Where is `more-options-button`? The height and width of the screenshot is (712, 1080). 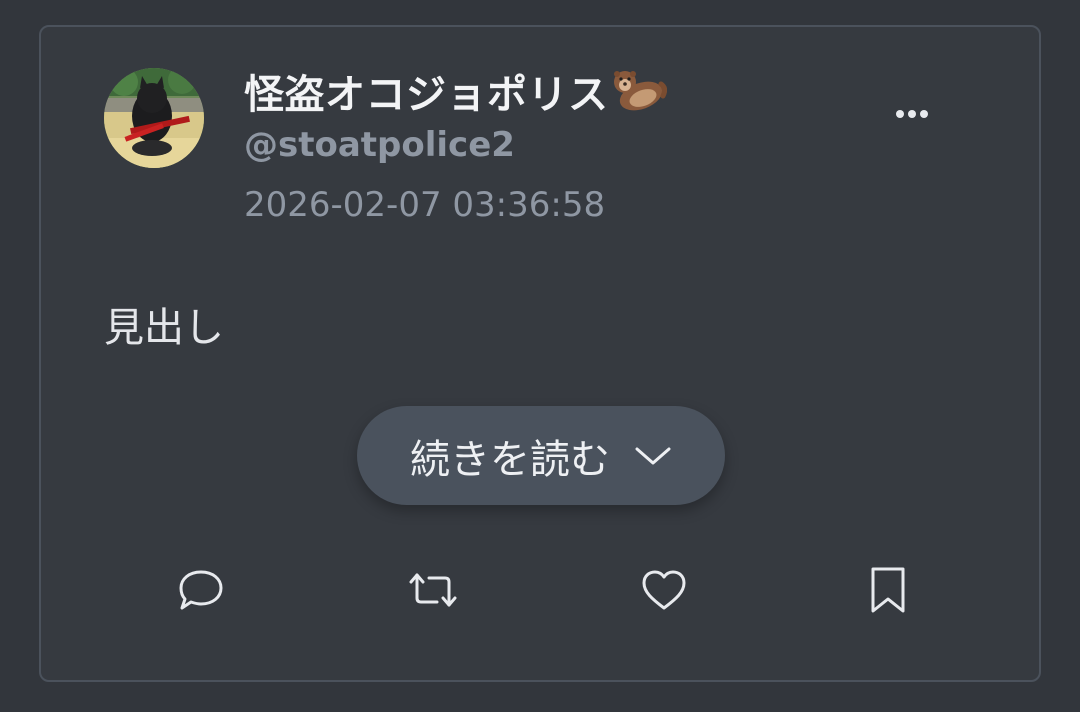 more-options-button is located at coordinates (912, 114).